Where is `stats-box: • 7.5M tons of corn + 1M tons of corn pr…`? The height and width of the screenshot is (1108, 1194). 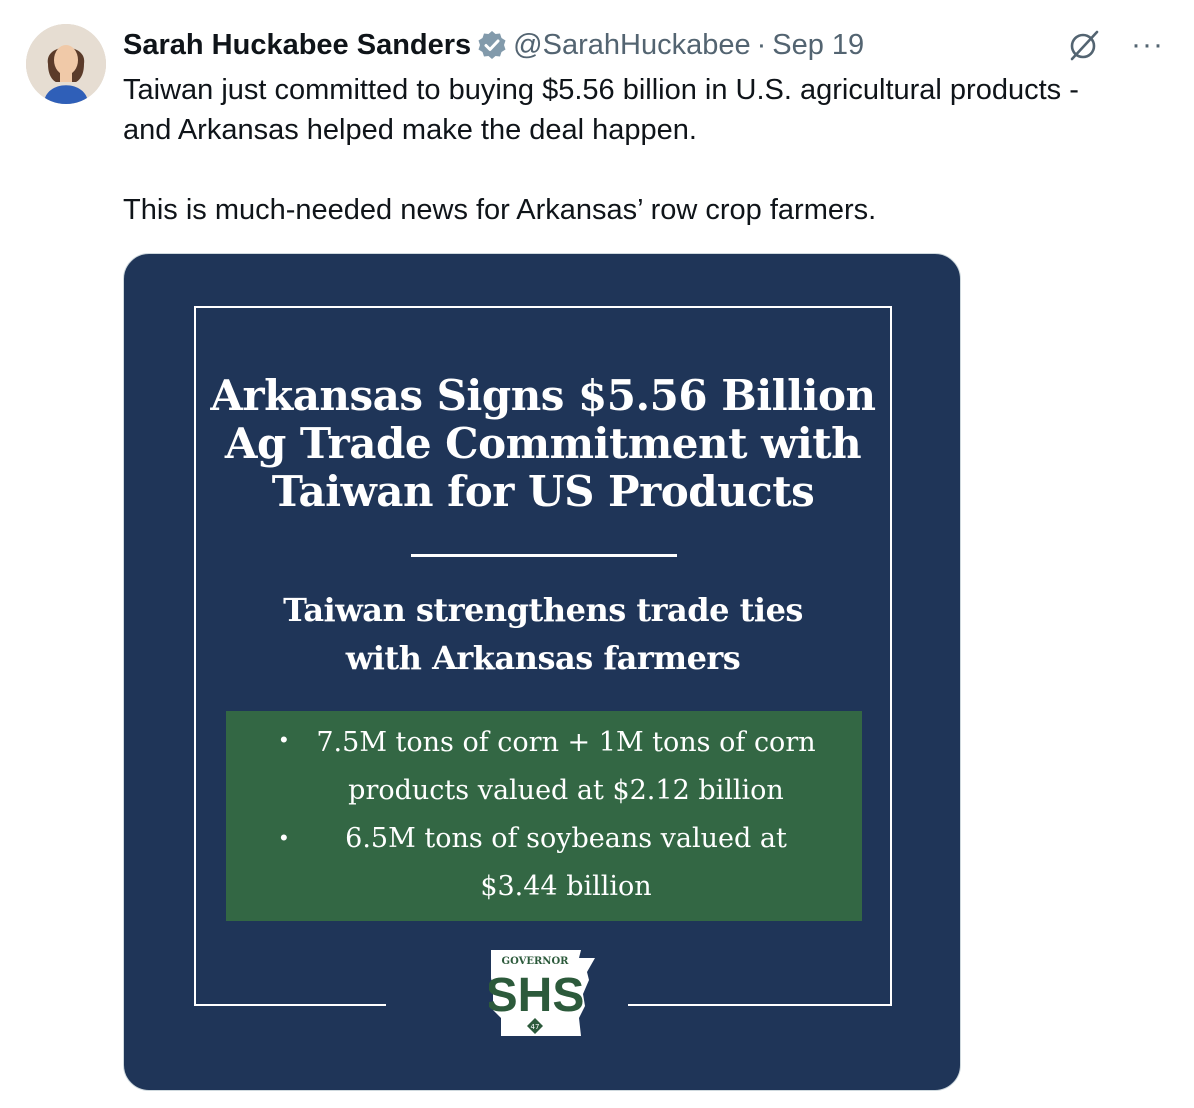
stats-box: • 7.5M tons of corn + 1M tons of corn pr… is located at coordinates (544, 816).